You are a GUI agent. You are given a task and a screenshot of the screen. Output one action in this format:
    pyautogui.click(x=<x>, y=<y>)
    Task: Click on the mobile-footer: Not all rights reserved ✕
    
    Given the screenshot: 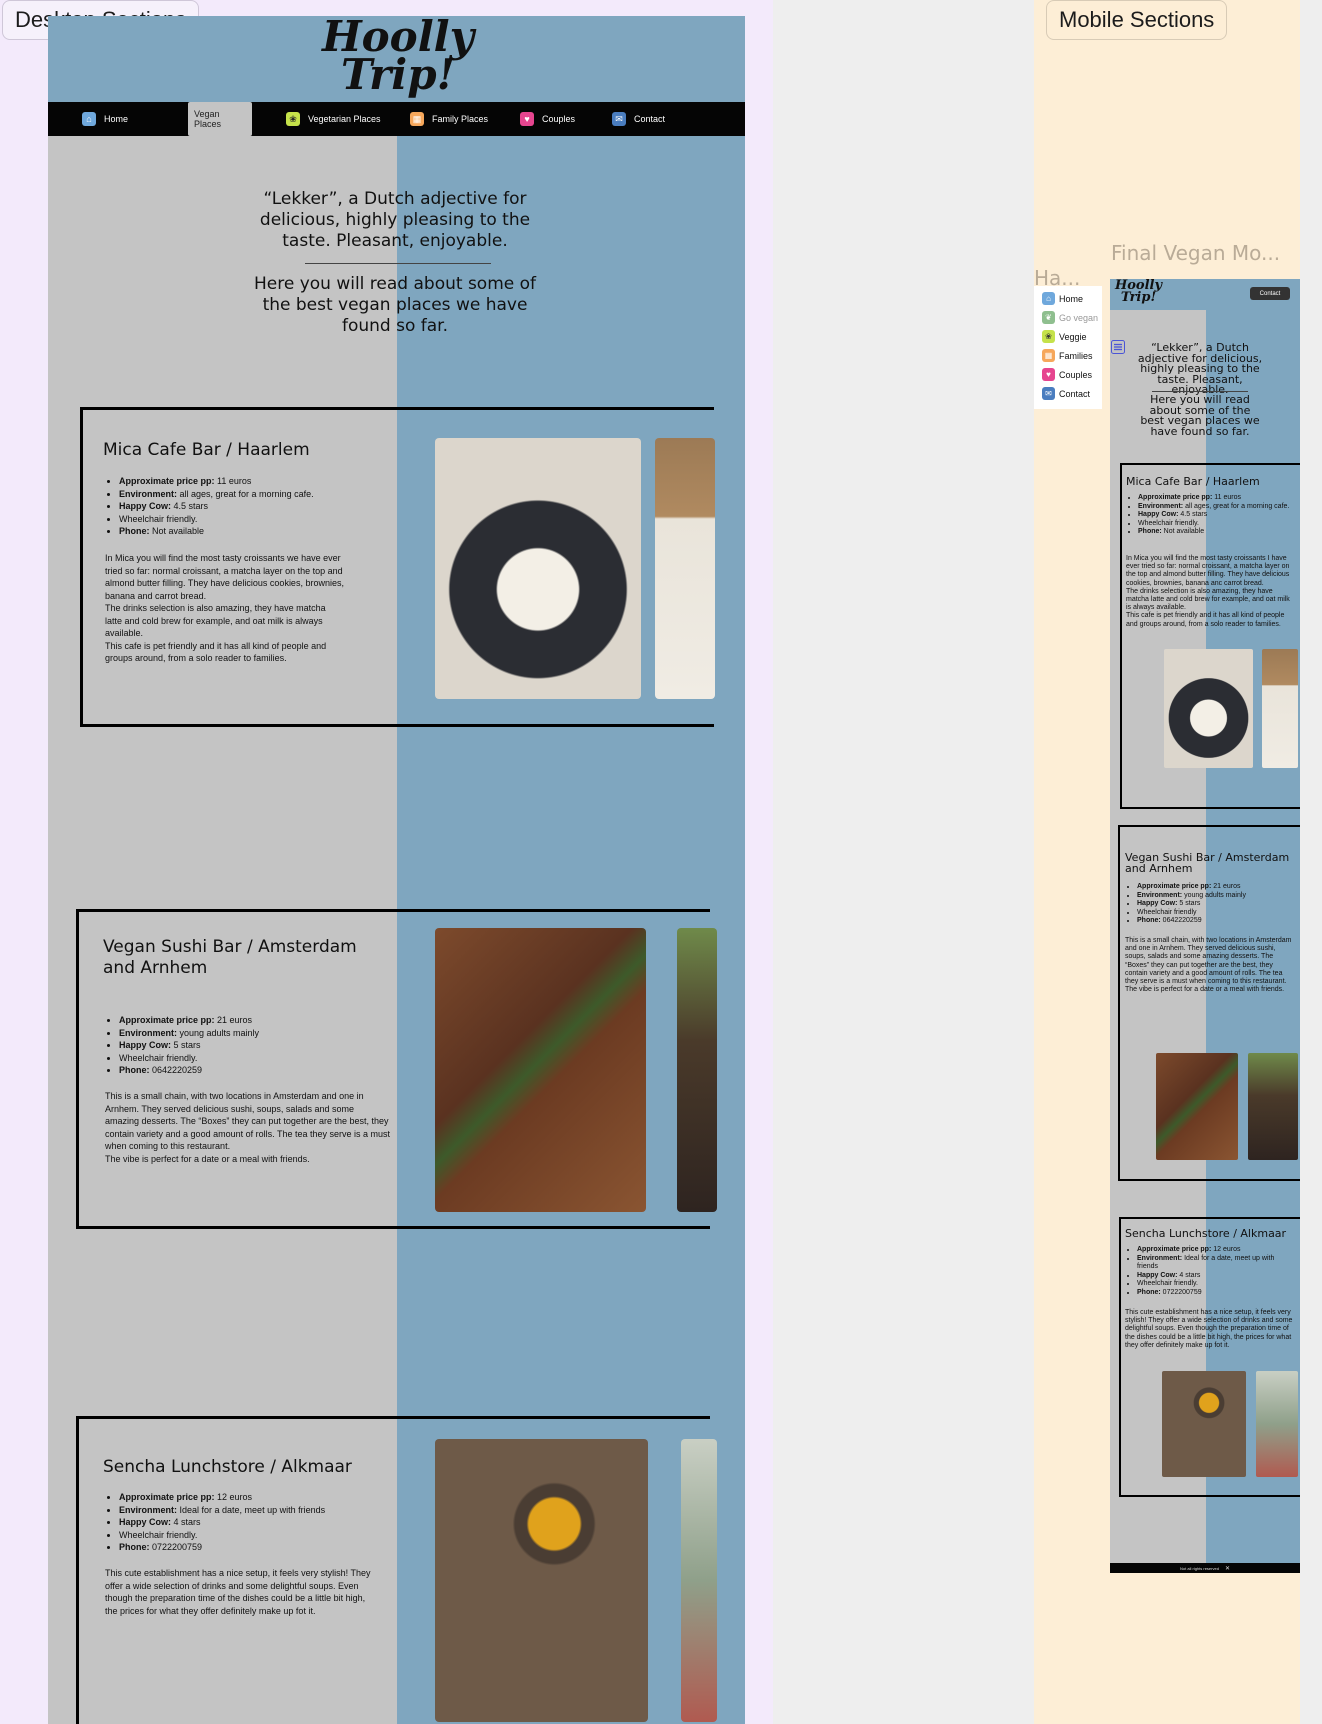 What is the action you would take?
    pyautogui.click(x=1205, y=1568)
    